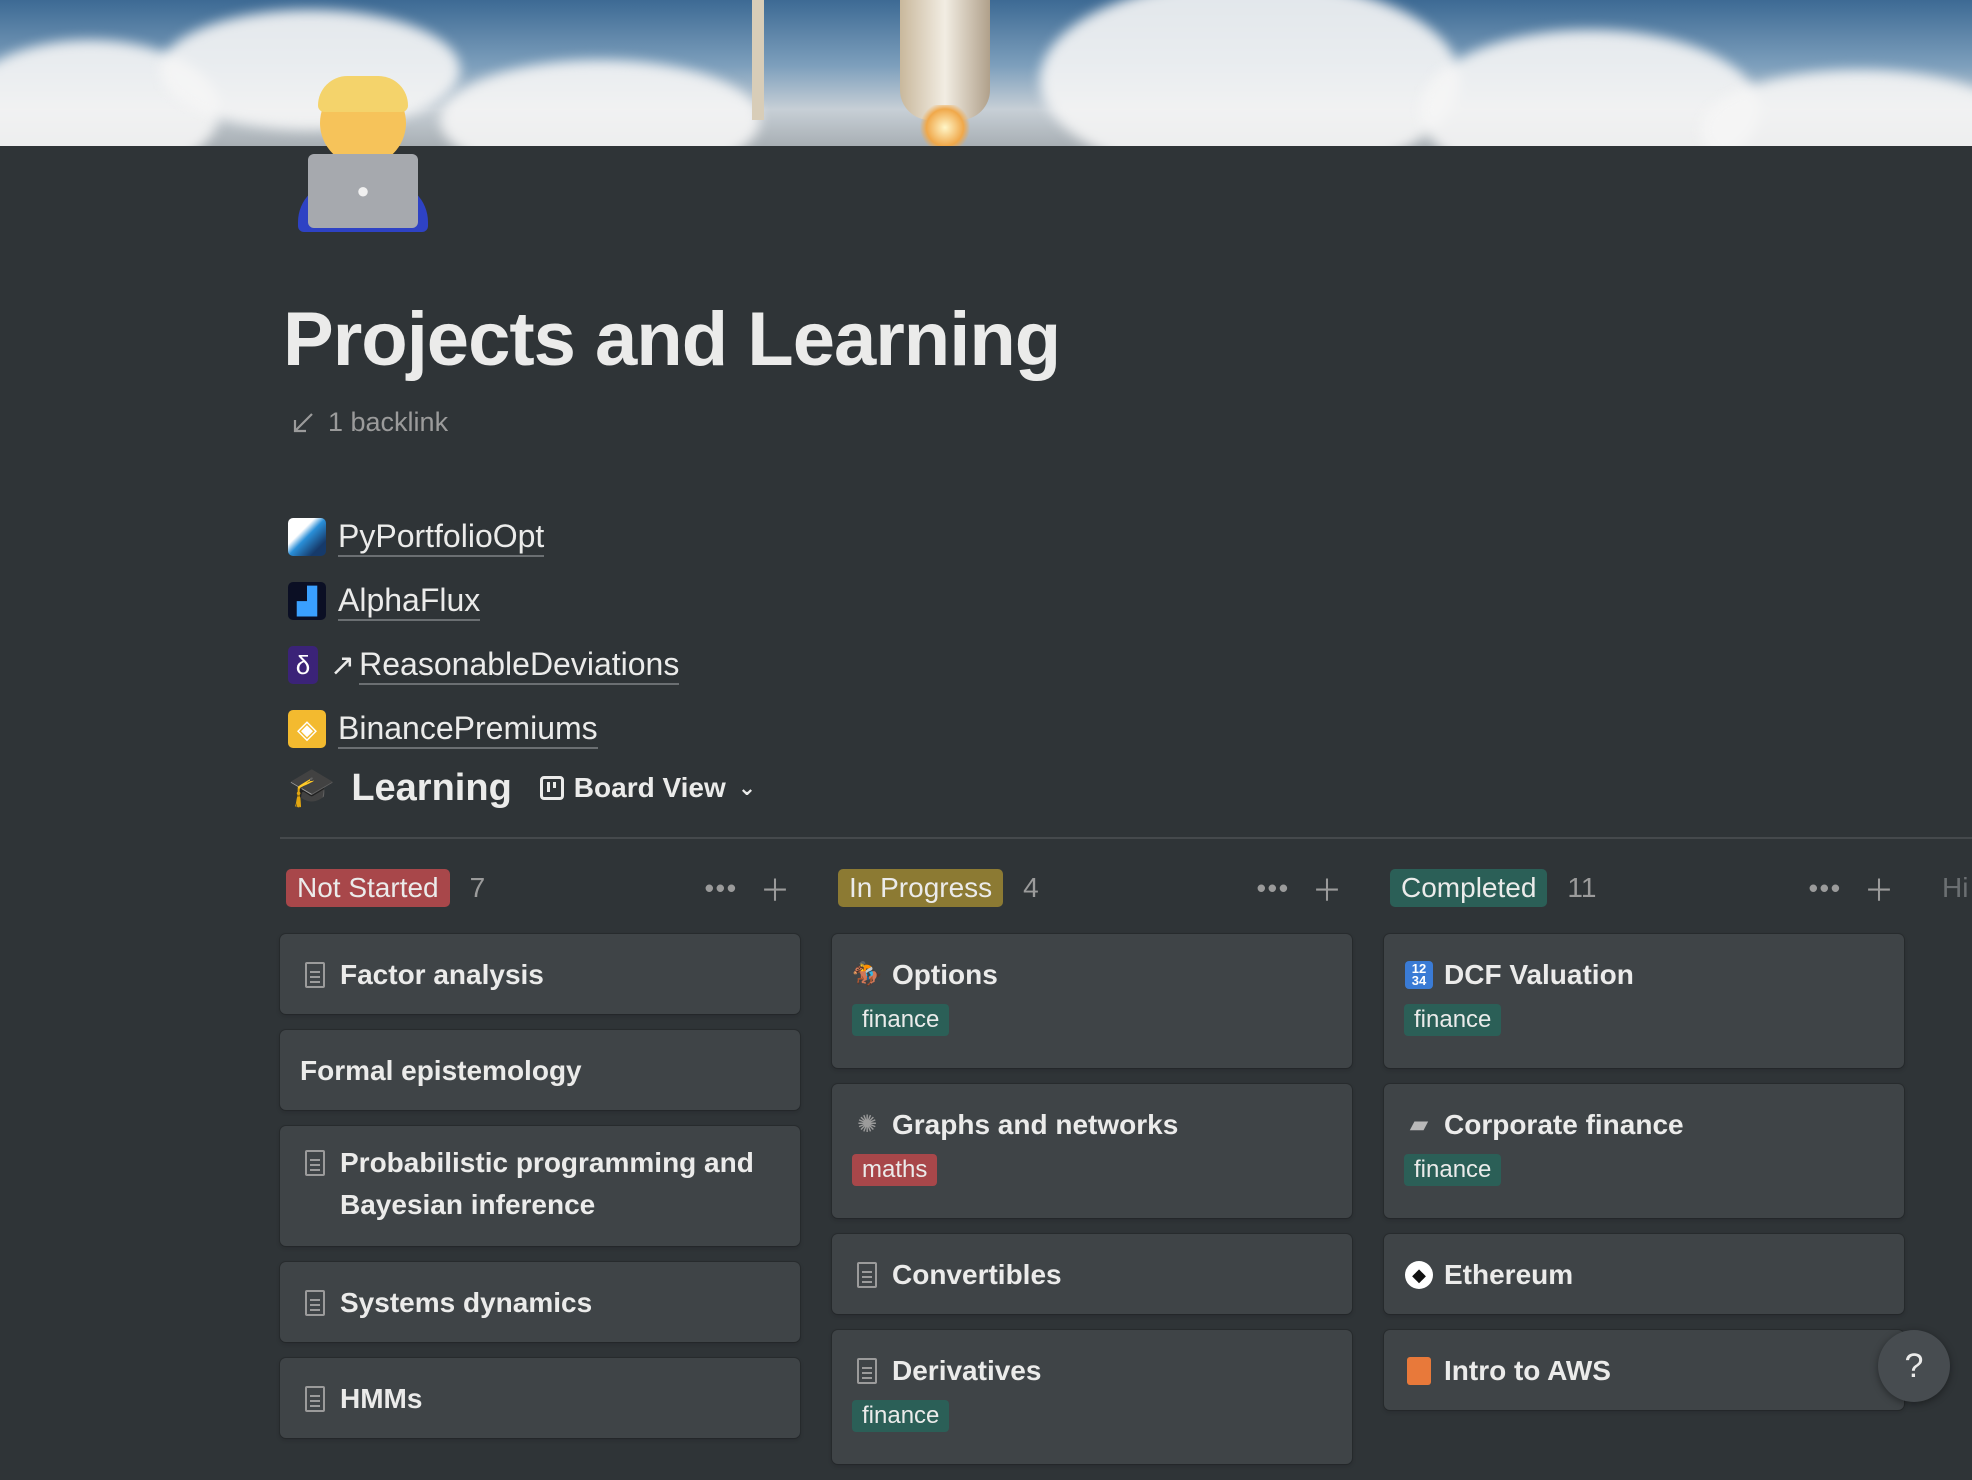  Describe the element at coordinates (477, 887) in the screenshot. I see `column-count: 7` at that location.